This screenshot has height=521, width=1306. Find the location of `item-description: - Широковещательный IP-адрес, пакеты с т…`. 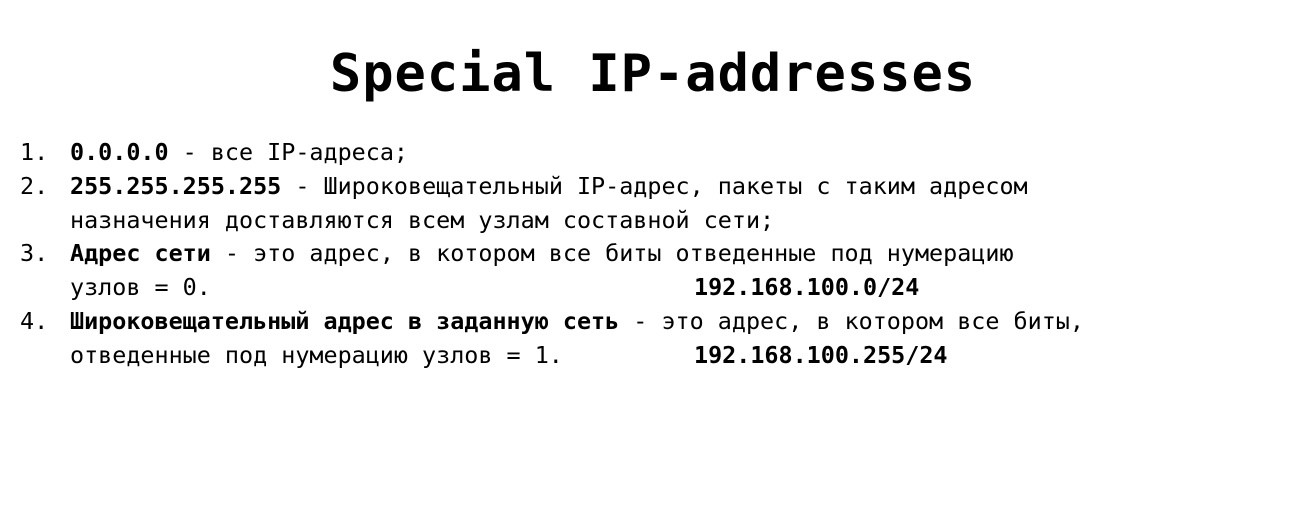

item-description: - Широковещательный IP-адрес, пакеты с т… is located at coordinates (654, 185).